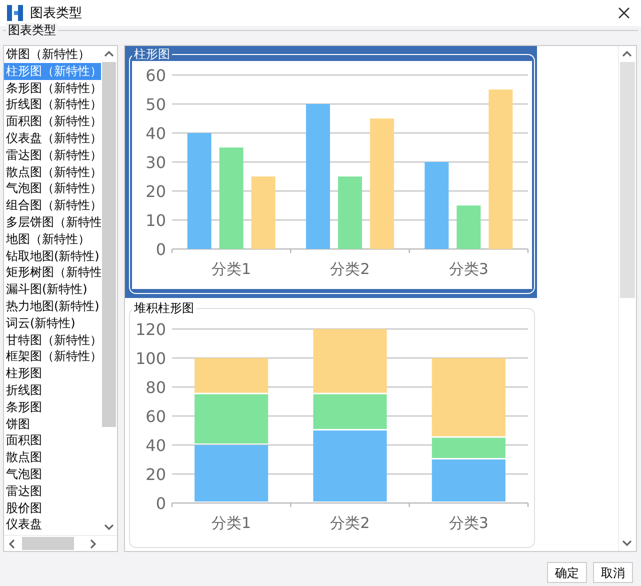 This screenshot has width=641, height=586. What do you see at coordinates (52, 390) in the screenshot?
I see `list-item: 折线图` at bounding box center [52, 390].